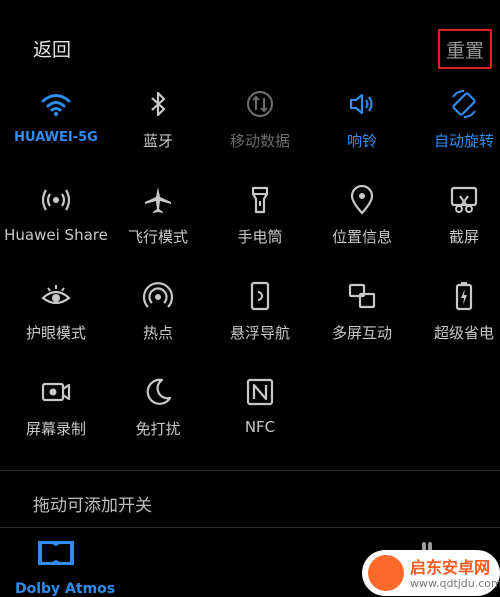 The height and width of the screenshot is (597, 500). Describe the element at coordinates (260, 411) in the screenshot. I see `tile-nfc: NFC` at that location.